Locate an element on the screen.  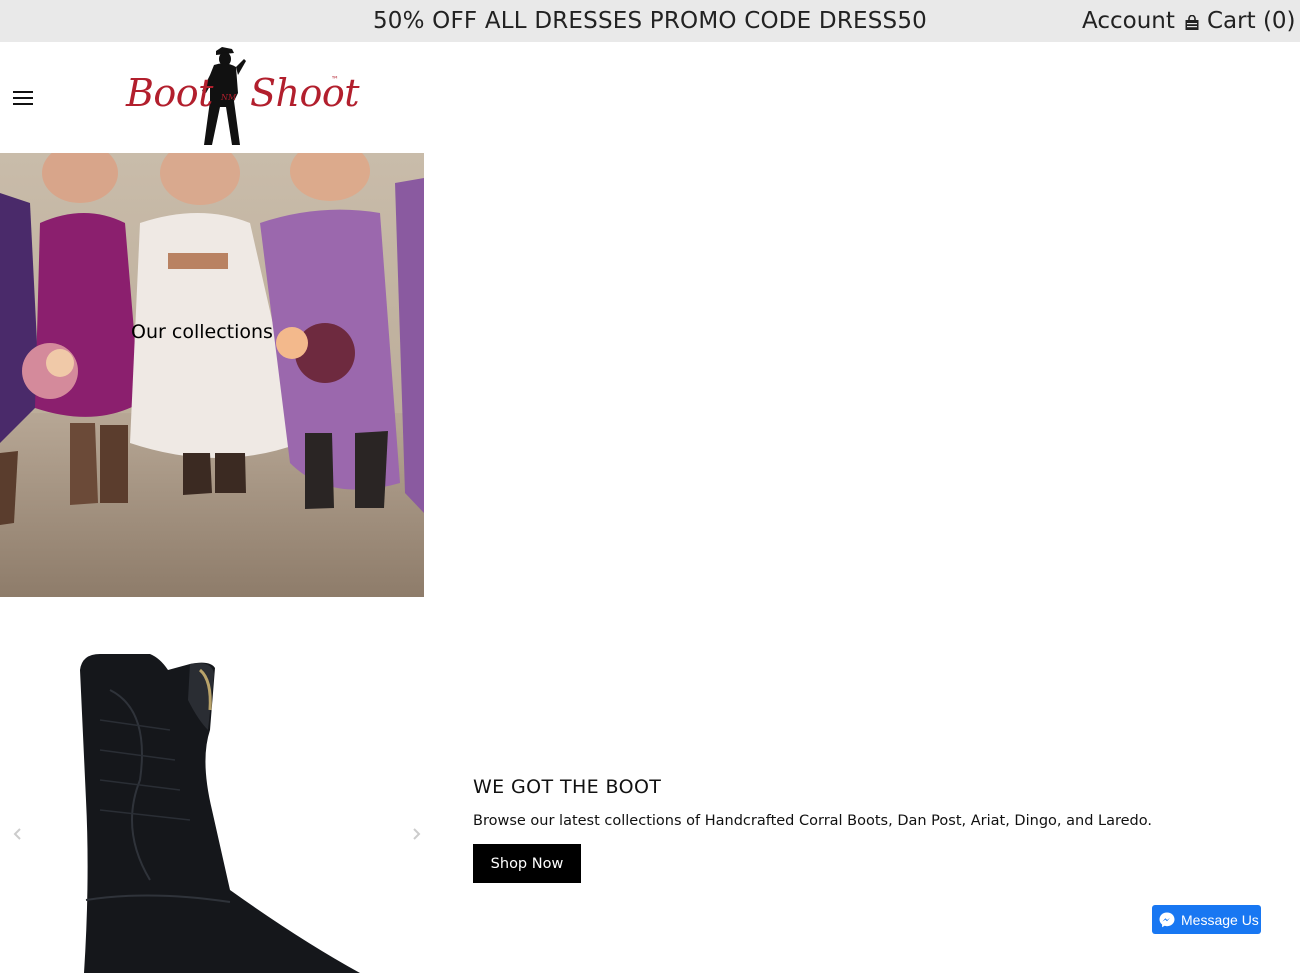
black-cowboy-boot-photo is located at coordinates (220, 813).